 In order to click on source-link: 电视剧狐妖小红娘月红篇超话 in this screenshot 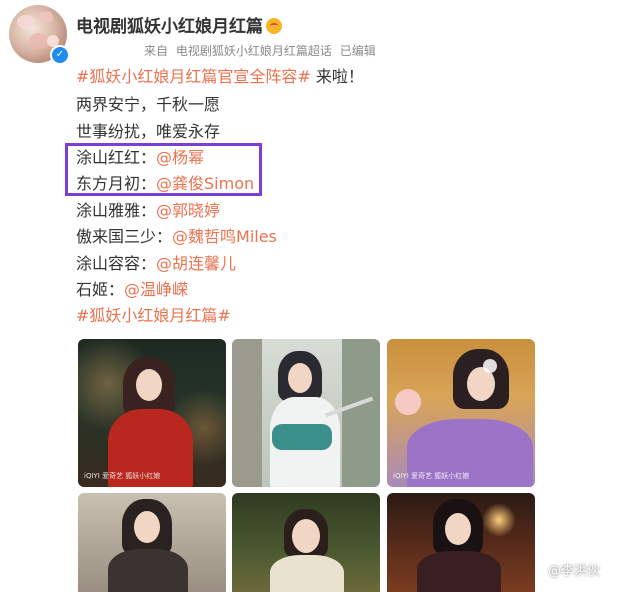, I will do `click(254, 51)`.